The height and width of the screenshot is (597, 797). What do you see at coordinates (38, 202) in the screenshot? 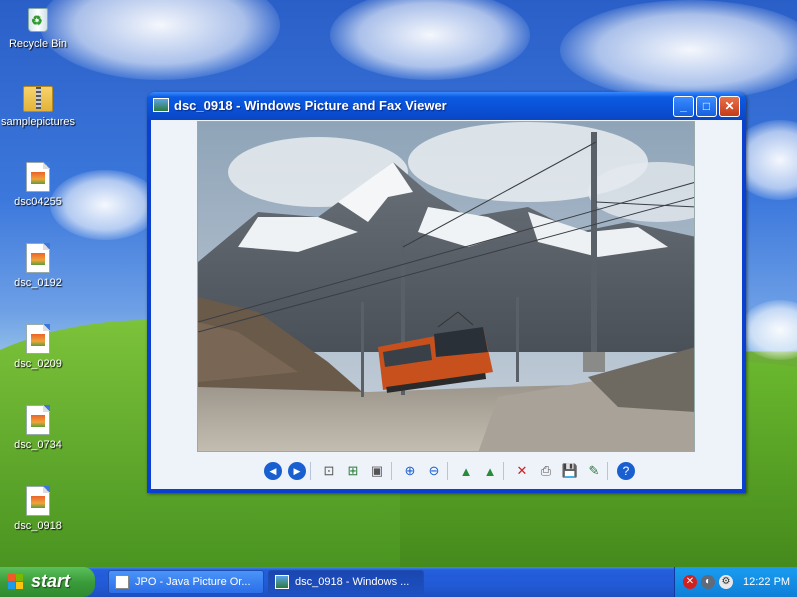
I see `desktop-icon-label: dsc04255` at bounding box center [38, 202].